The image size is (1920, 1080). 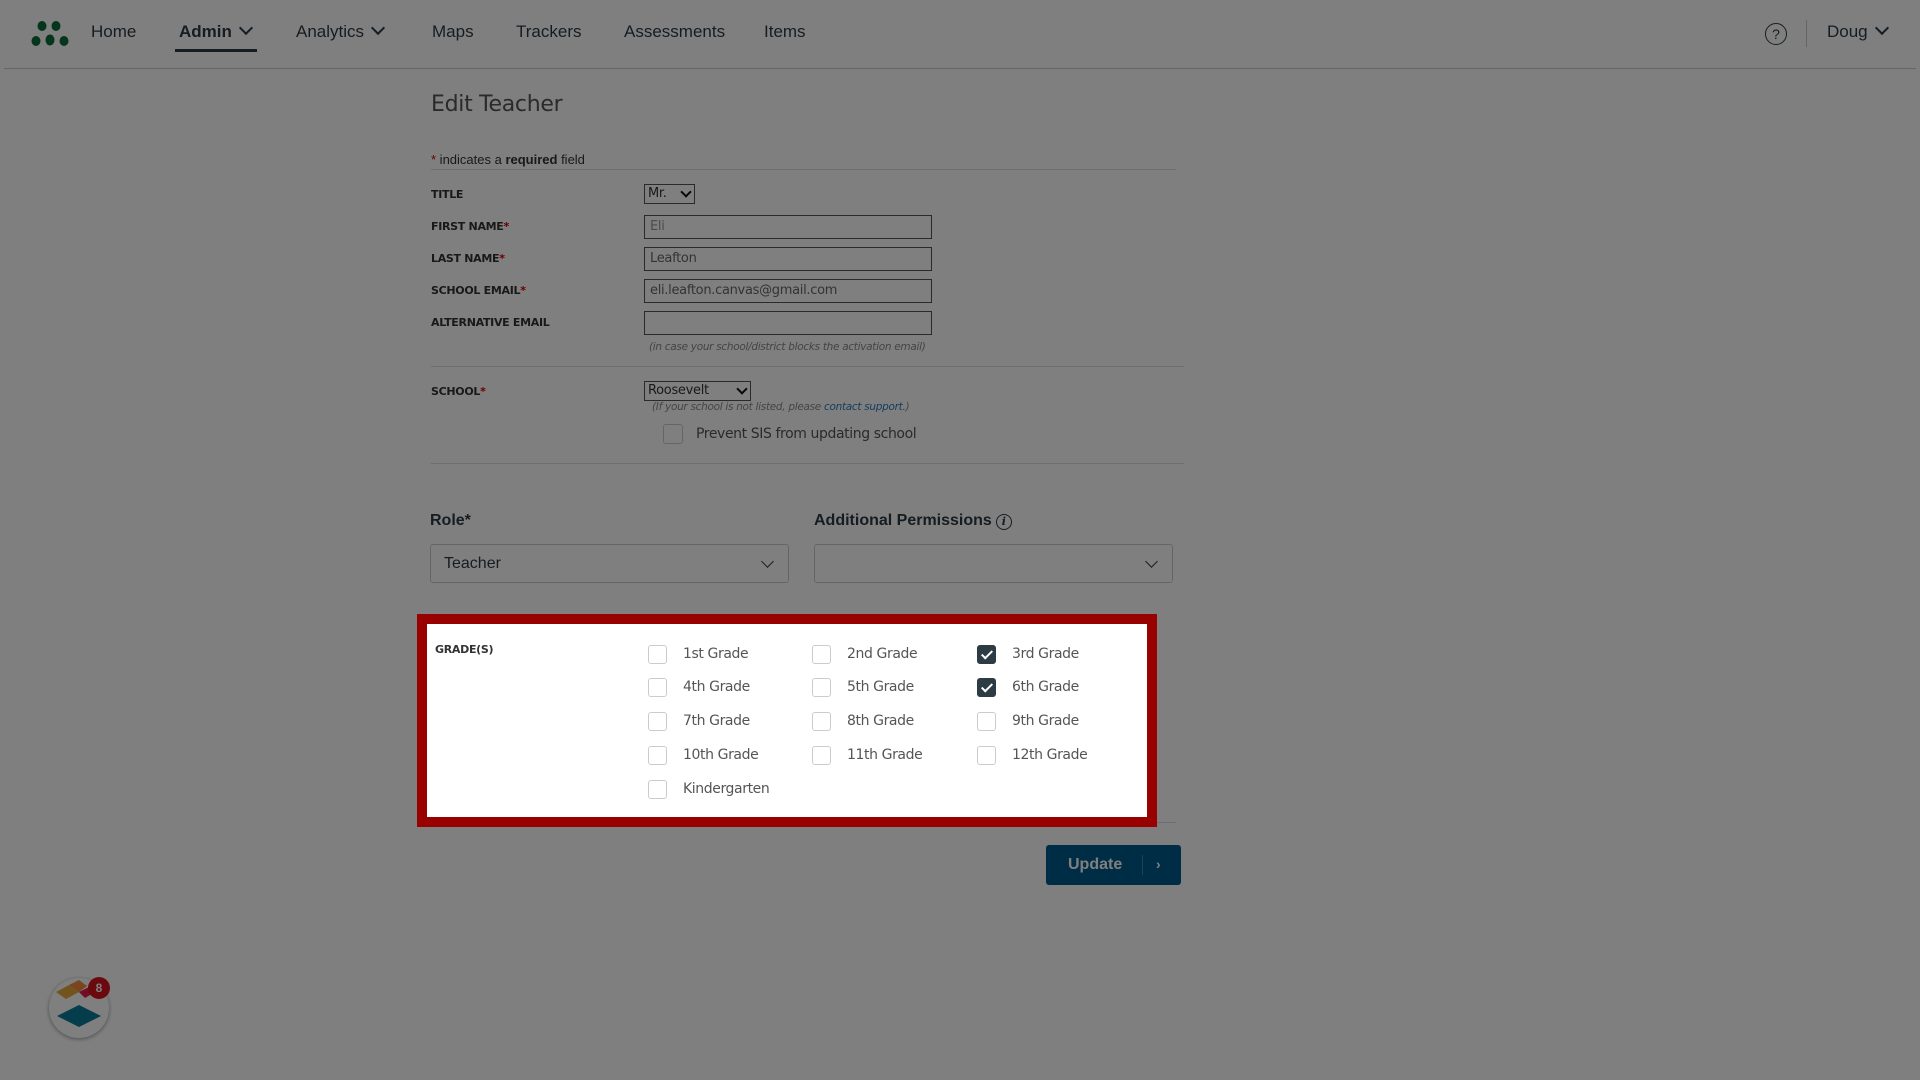 I want to click on role-dropdown-value: Teacher, so click(x=472, y=563).